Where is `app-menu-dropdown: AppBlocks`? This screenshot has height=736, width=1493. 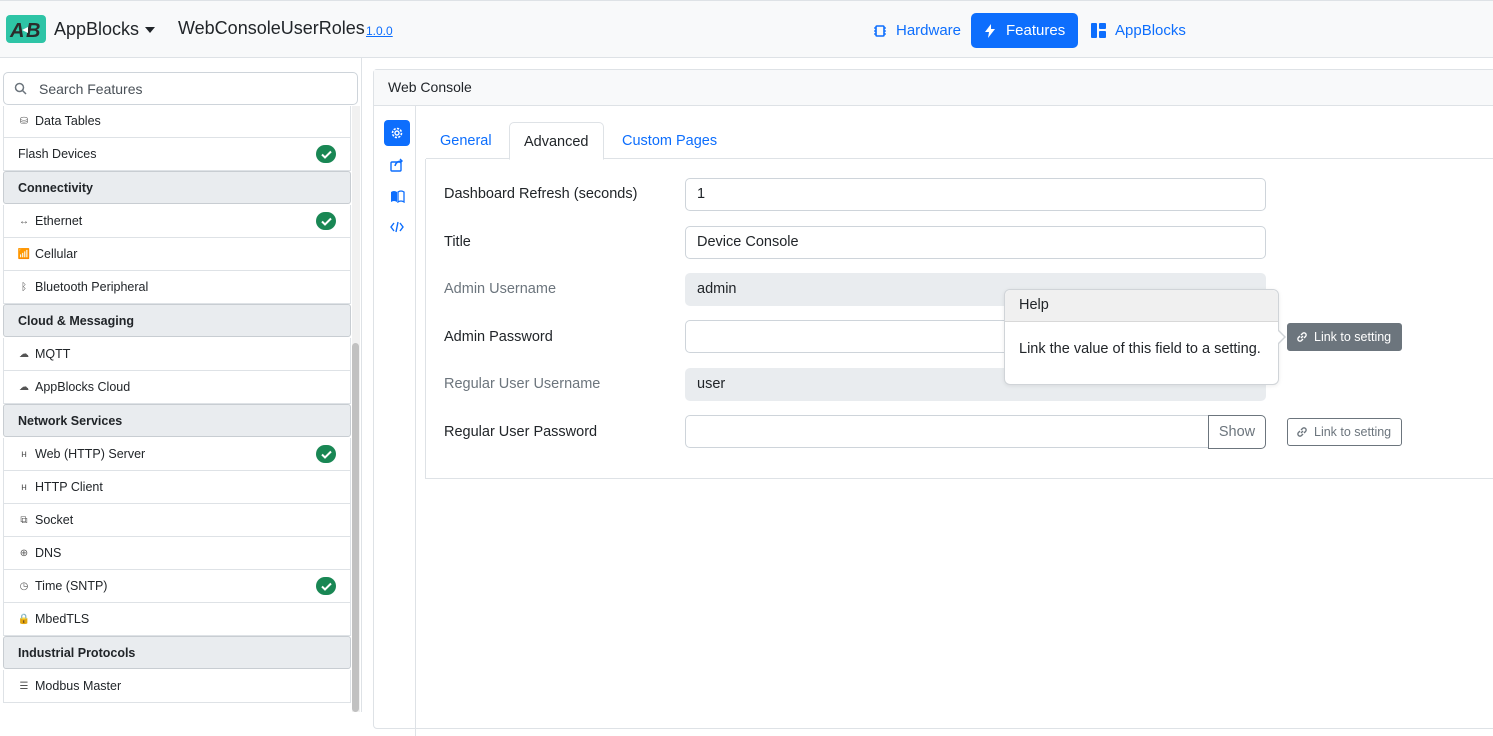
app-menu-dropdown: AppBlocks is located at coordinates (105, 29).